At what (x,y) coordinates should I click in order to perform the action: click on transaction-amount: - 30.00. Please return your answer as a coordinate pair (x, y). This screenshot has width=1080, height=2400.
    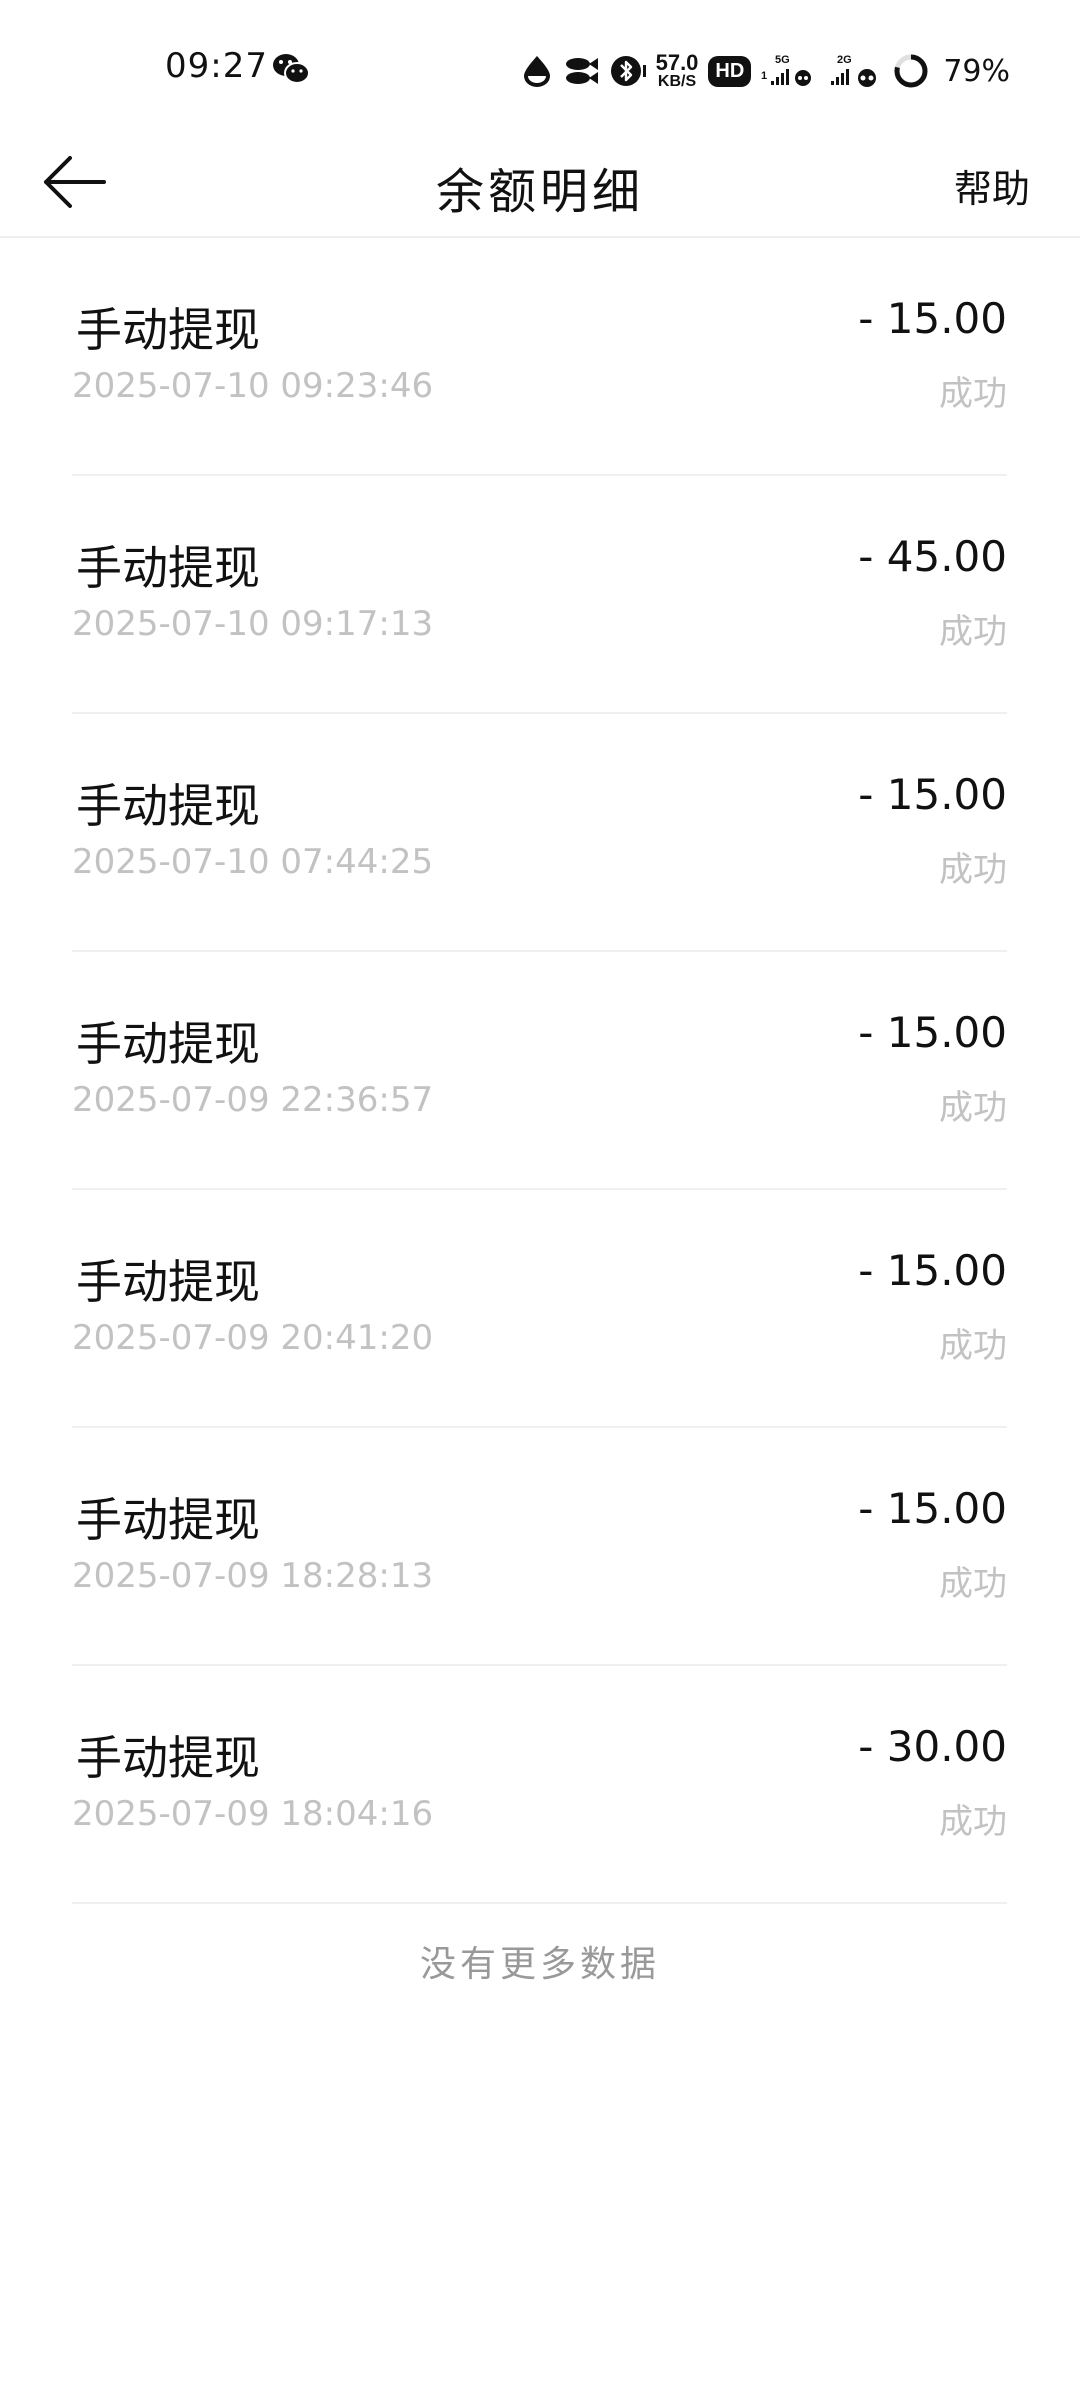
    Looking at the image, I should click on (932, 1746).